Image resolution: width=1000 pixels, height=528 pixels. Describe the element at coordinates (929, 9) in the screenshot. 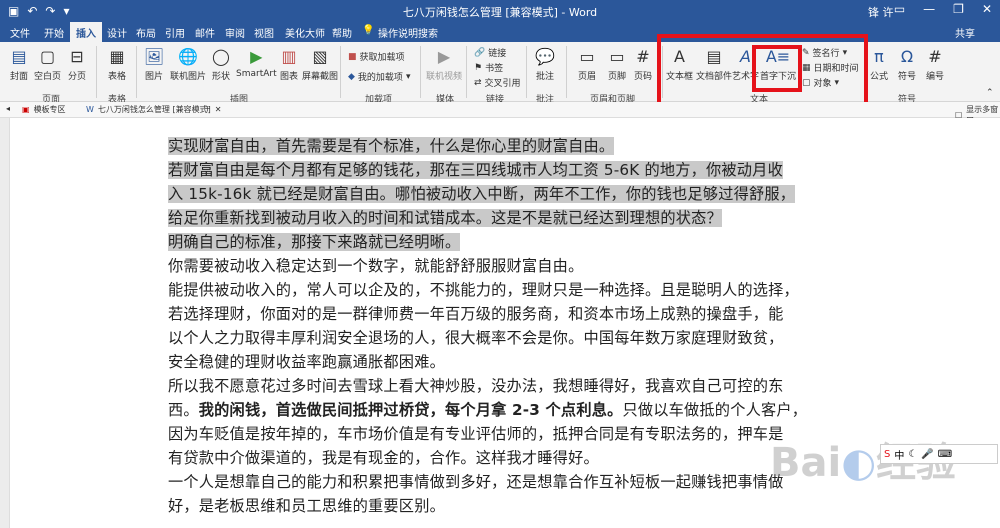

I see `minimize-icon: —` at that location.